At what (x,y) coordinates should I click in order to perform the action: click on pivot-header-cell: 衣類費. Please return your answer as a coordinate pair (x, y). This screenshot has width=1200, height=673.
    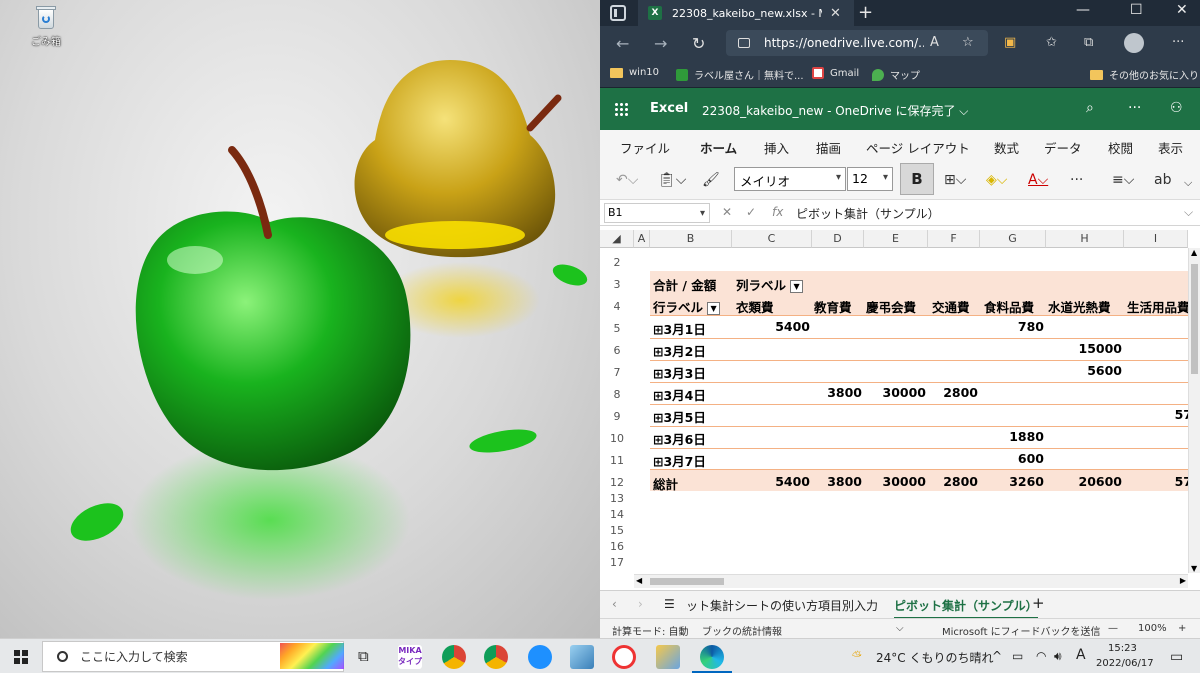
    Looking at the image, I should click on (755, 306).